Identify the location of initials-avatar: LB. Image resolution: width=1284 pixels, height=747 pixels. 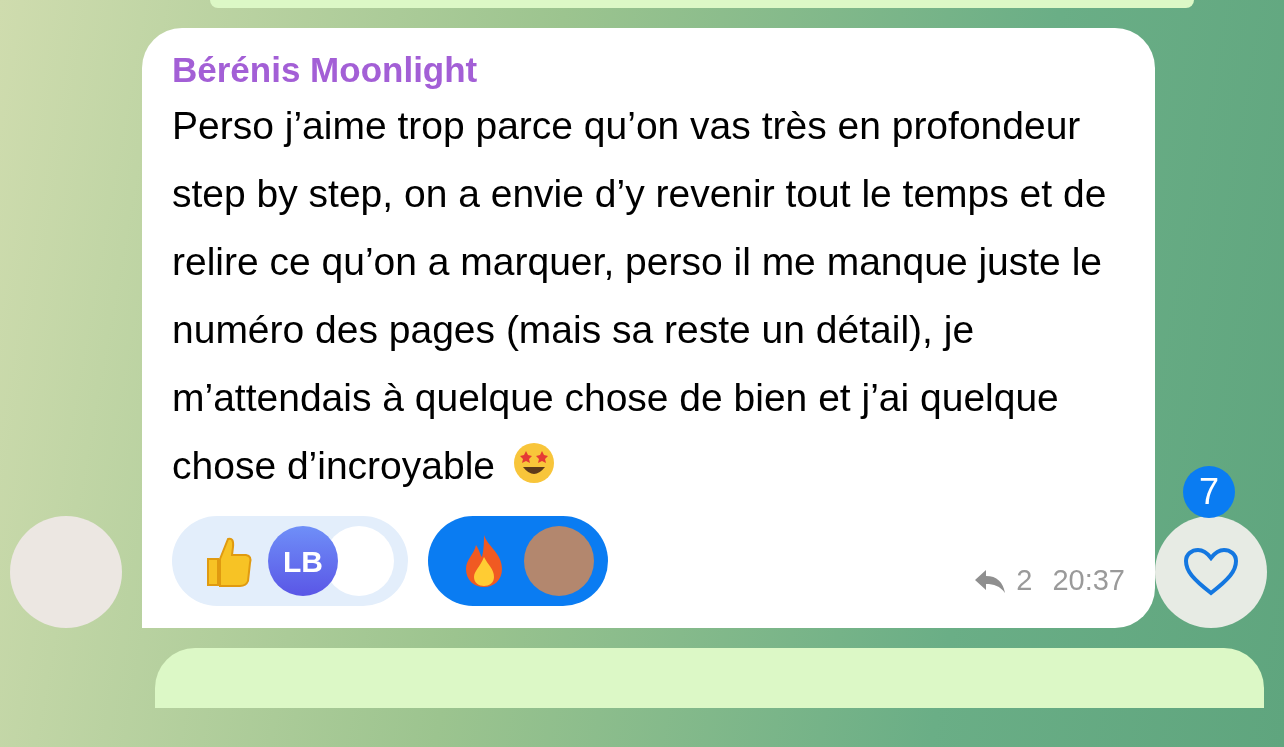
(303, 561).